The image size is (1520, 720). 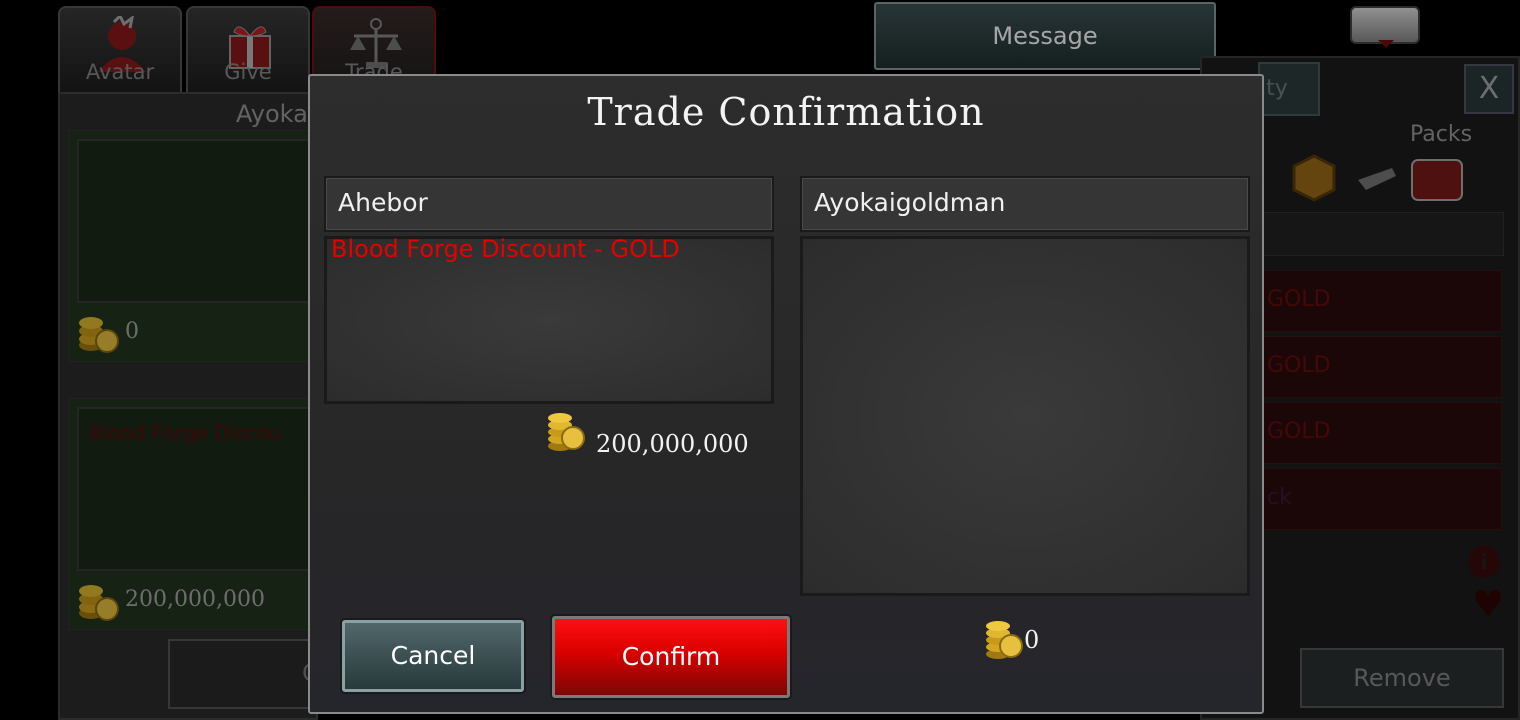 What do you see at coordinates (549, 319) in the screenshot?
I see `left-items-list: Blood Forge Discount - GOLD` at bounding box center [549, 319].